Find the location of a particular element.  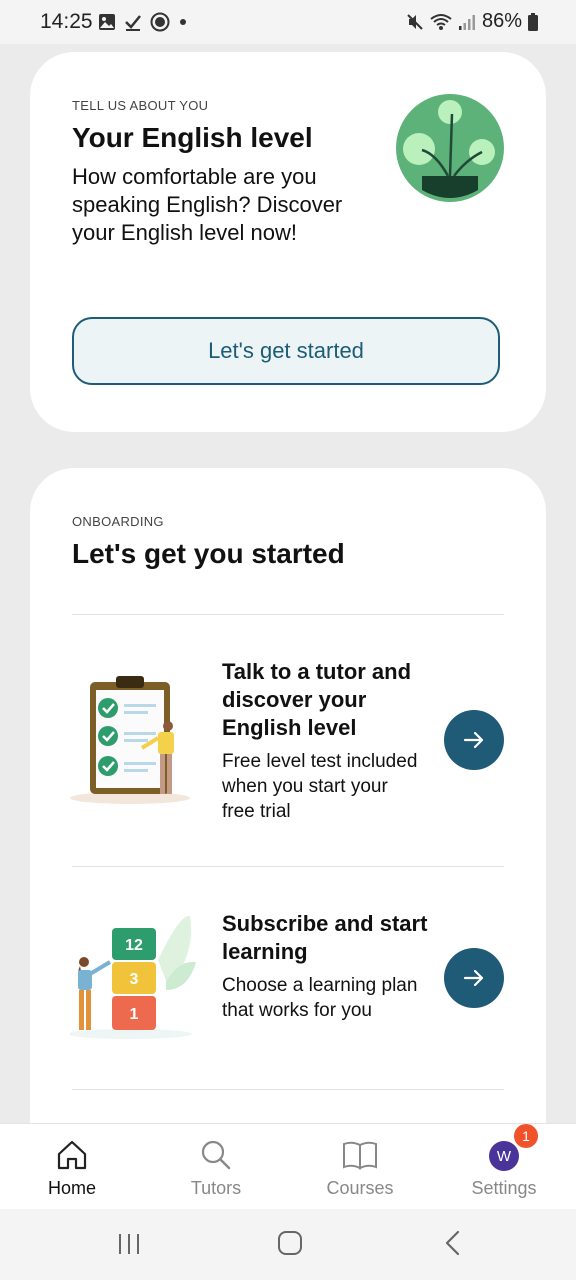

notification-icons is located at coordinates (143, 22).